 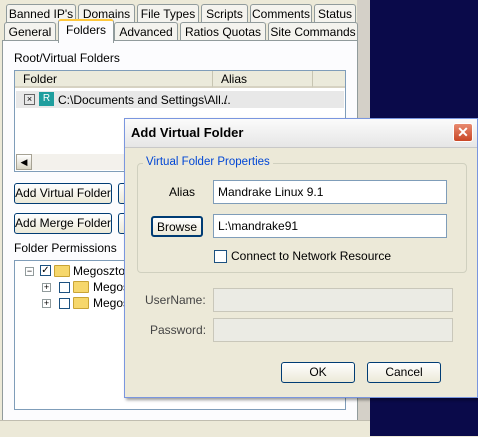 I want to click on drive-icon: R, so click(x=46, y=99).